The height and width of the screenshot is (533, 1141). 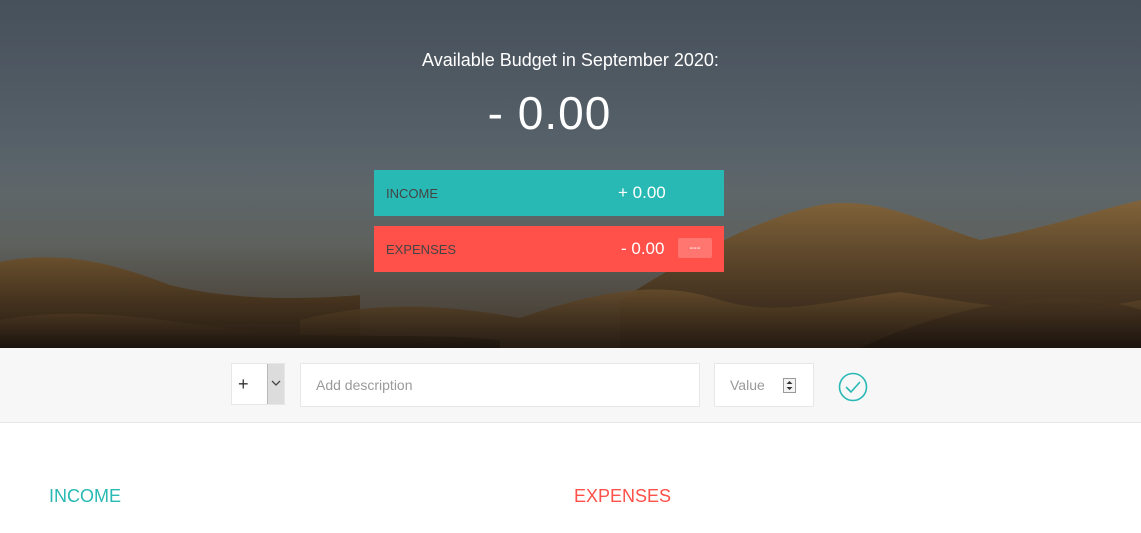 I want to click on budget-value: - 0.00, so click(x=549, y=113).